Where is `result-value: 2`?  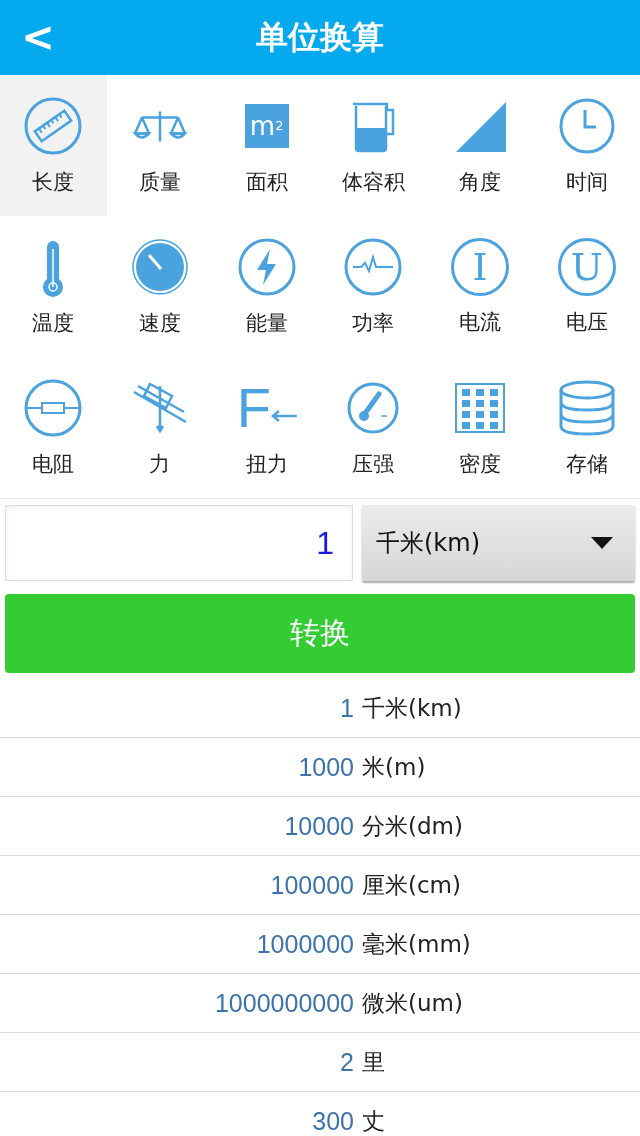
result-value: 2 is located at coordinates (346, 1062).